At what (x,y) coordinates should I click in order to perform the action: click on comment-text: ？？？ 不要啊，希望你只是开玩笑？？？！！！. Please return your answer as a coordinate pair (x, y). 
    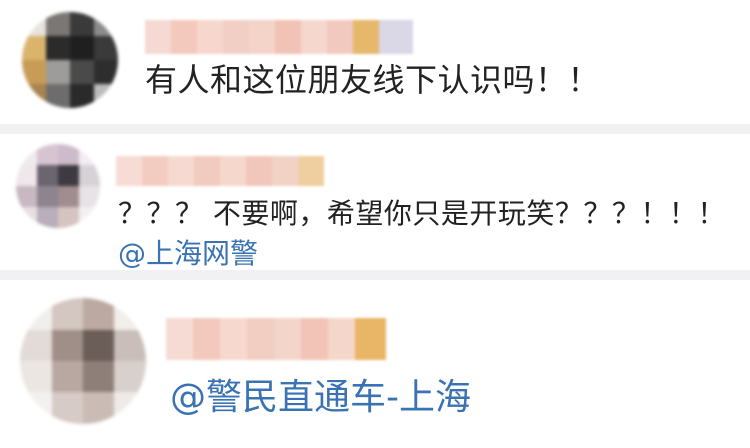
    Looking at the image, I should click on (422, 213).